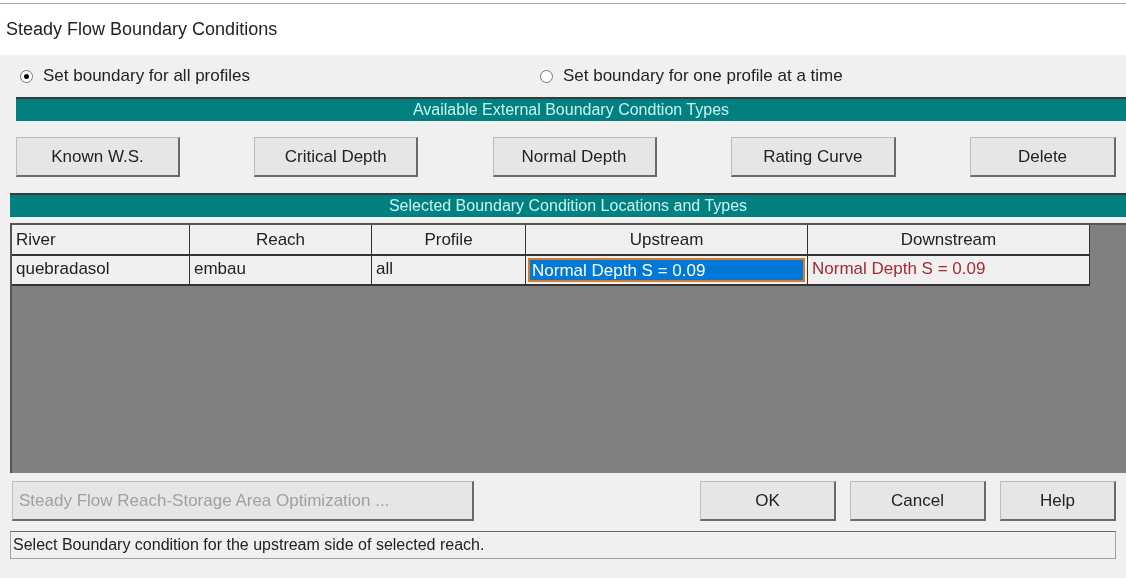 Image resolution: width=1126 pixels, height=578 pixels. I want to click on radio-option: Set boundary for one profile at a time, so click(691, 76).